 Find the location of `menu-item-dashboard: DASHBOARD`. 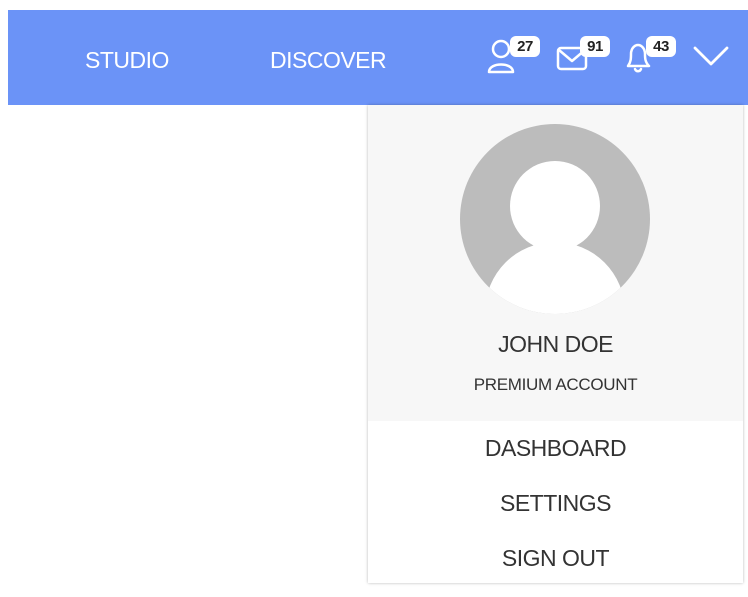

menu-item-dashboard: DASHBOARD is located at coordinates (555, 448).